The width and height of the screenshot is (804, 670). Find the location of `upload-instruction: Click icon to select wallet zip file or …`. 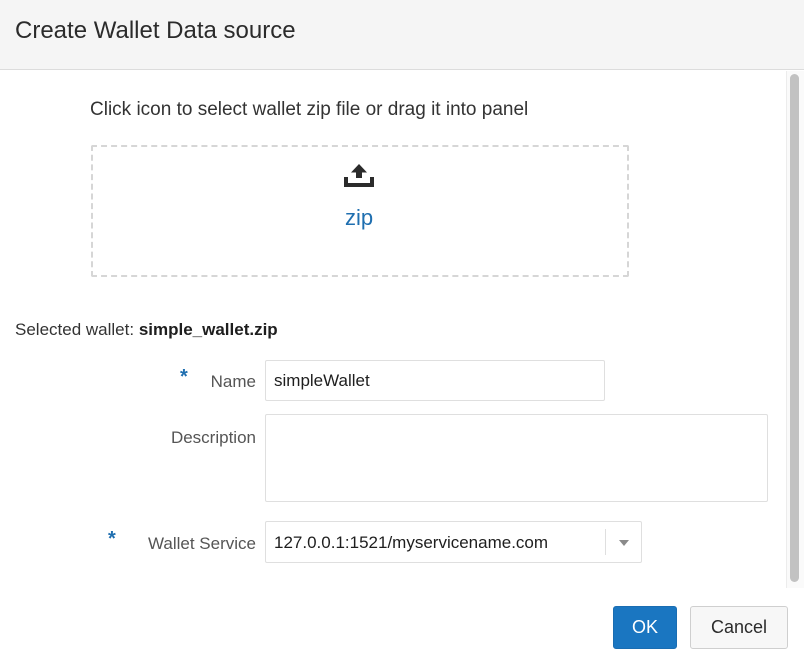

upload-instruction: Click icon to select wallet zip file or … is located at coordinates (309, 109).